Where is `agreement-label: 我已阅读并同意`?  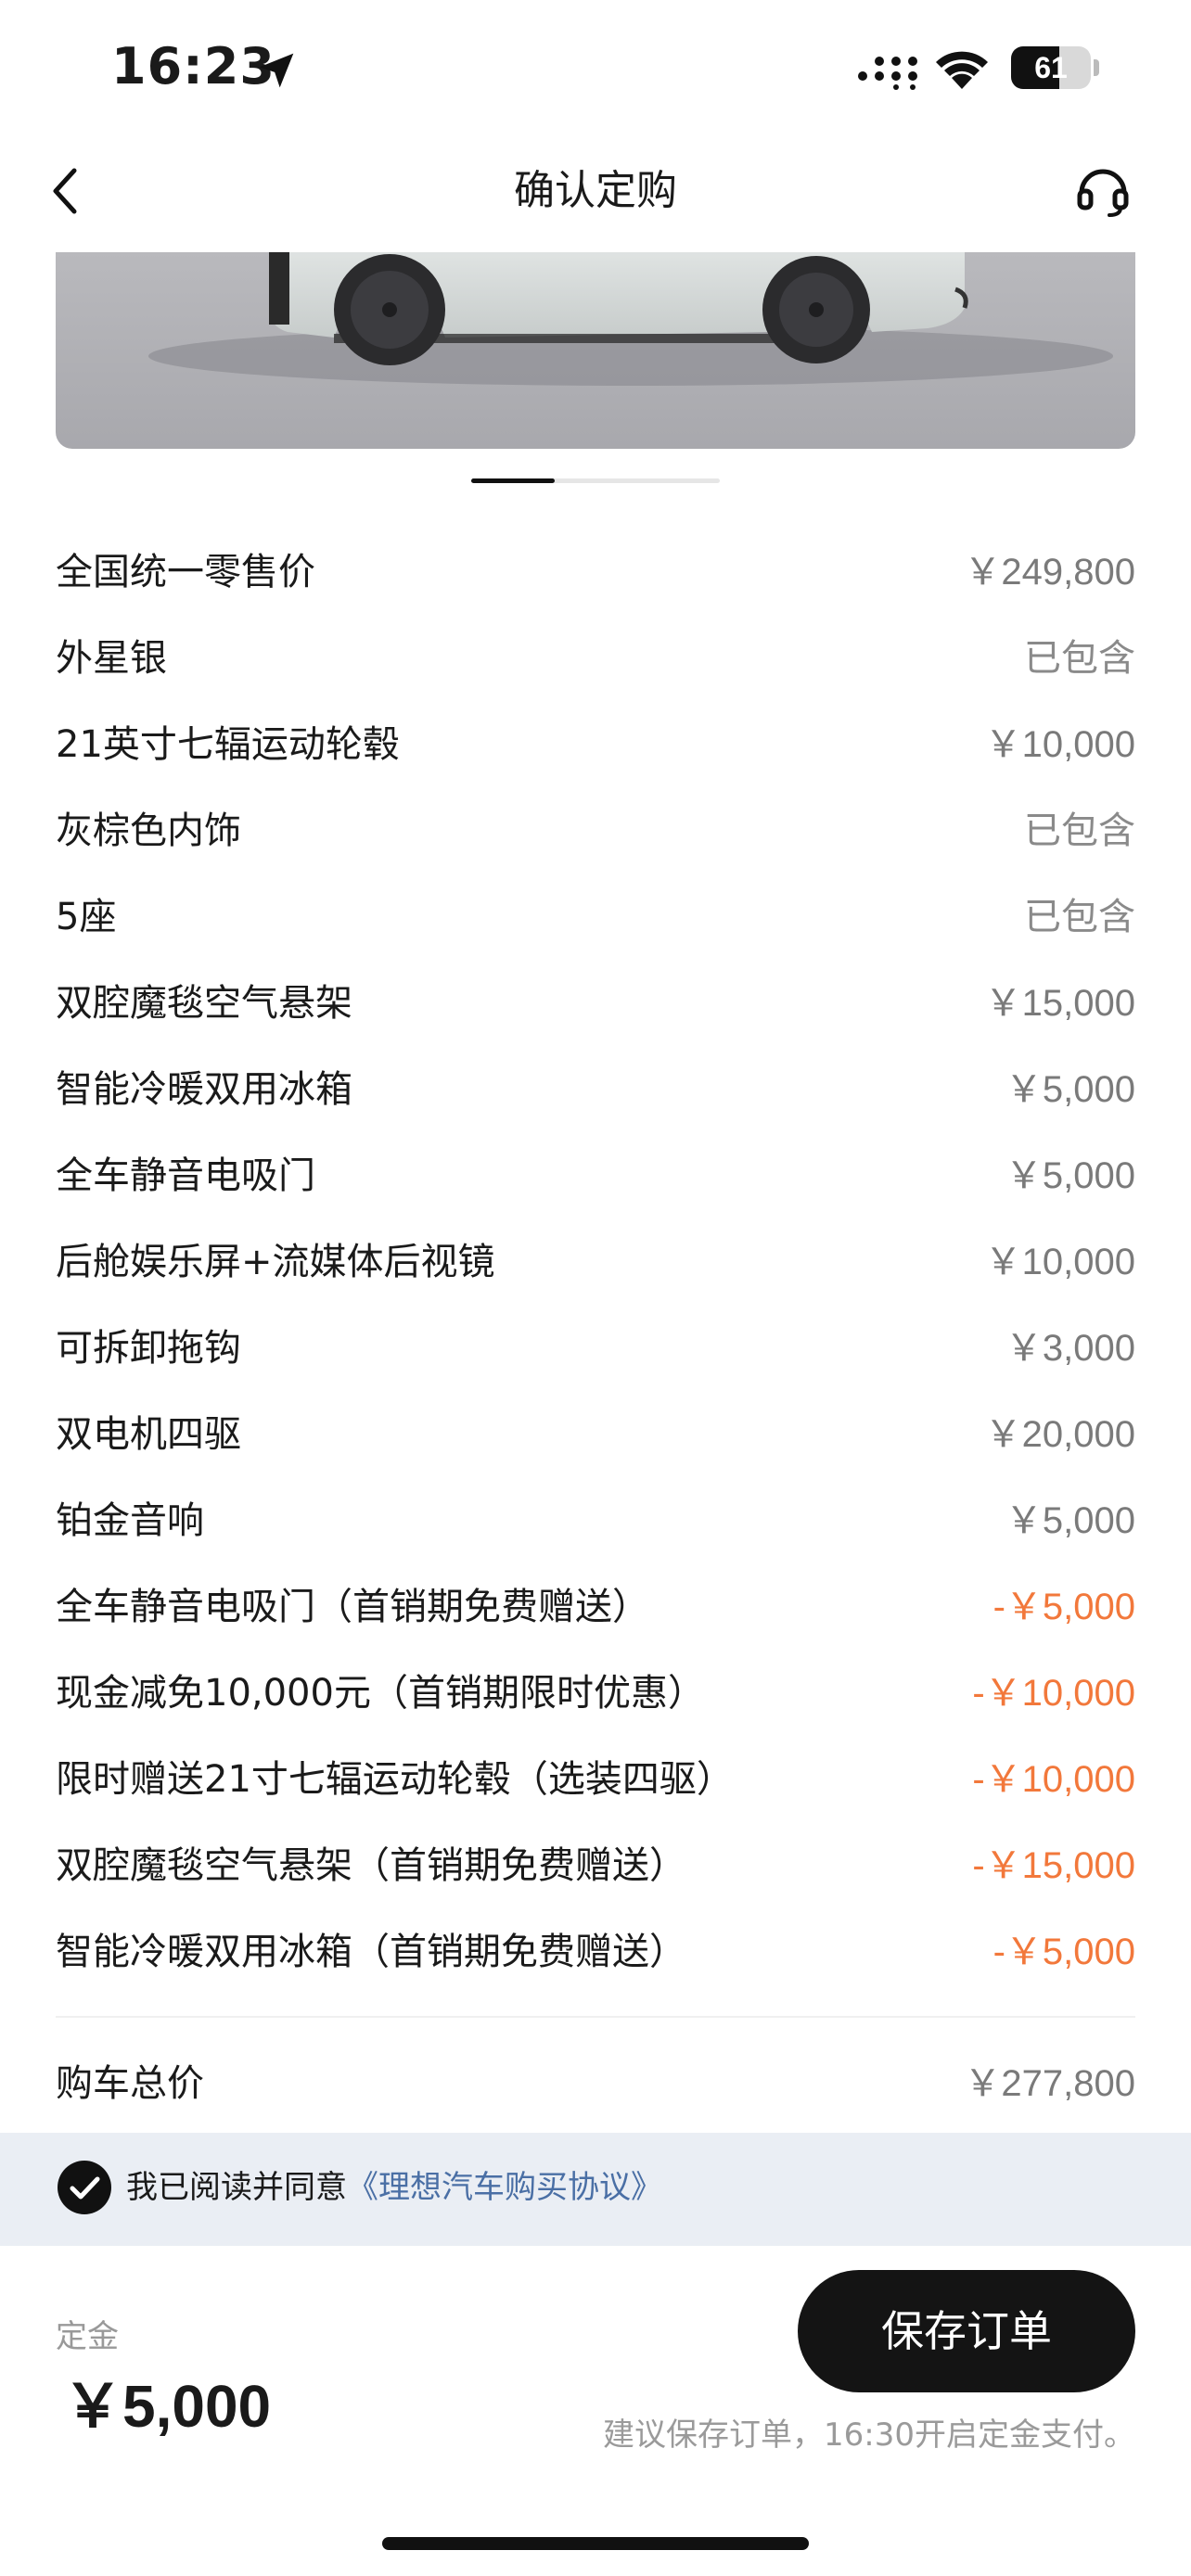 agreement-label: 我已阅读并同意 is located at coordinates (236, 2187).